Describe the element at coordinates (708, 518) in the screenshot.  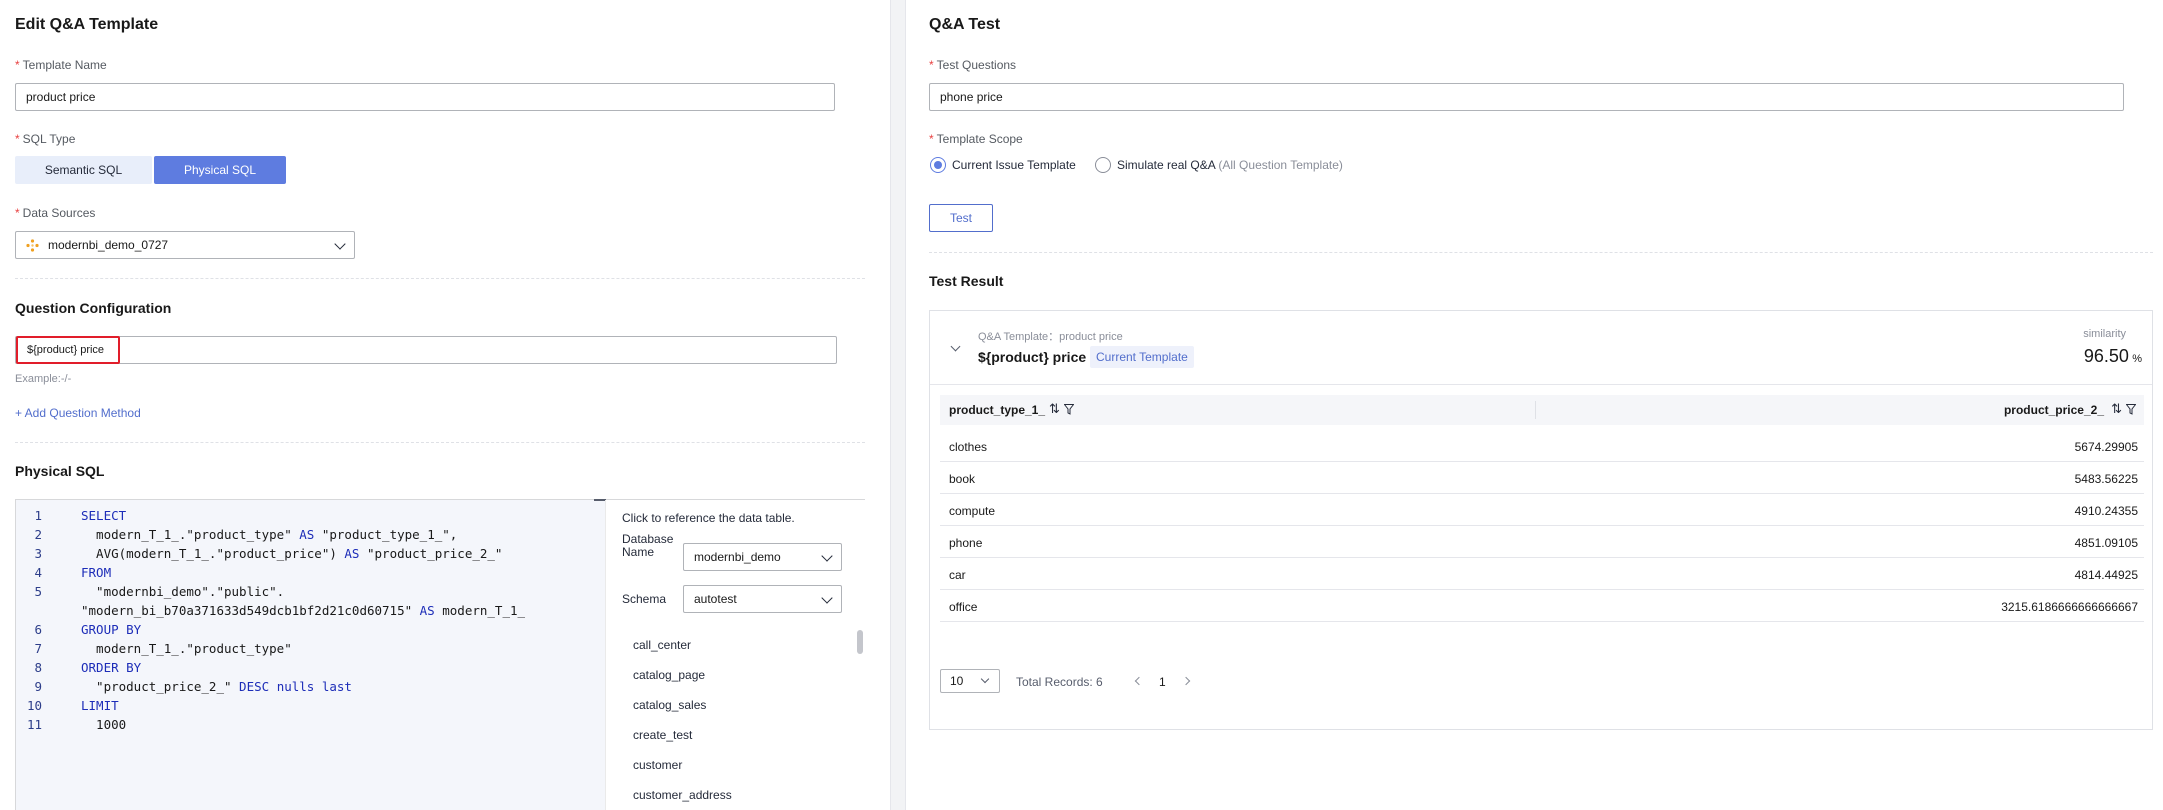
I see `reference-hint: Click to reference the data table.` at that location.